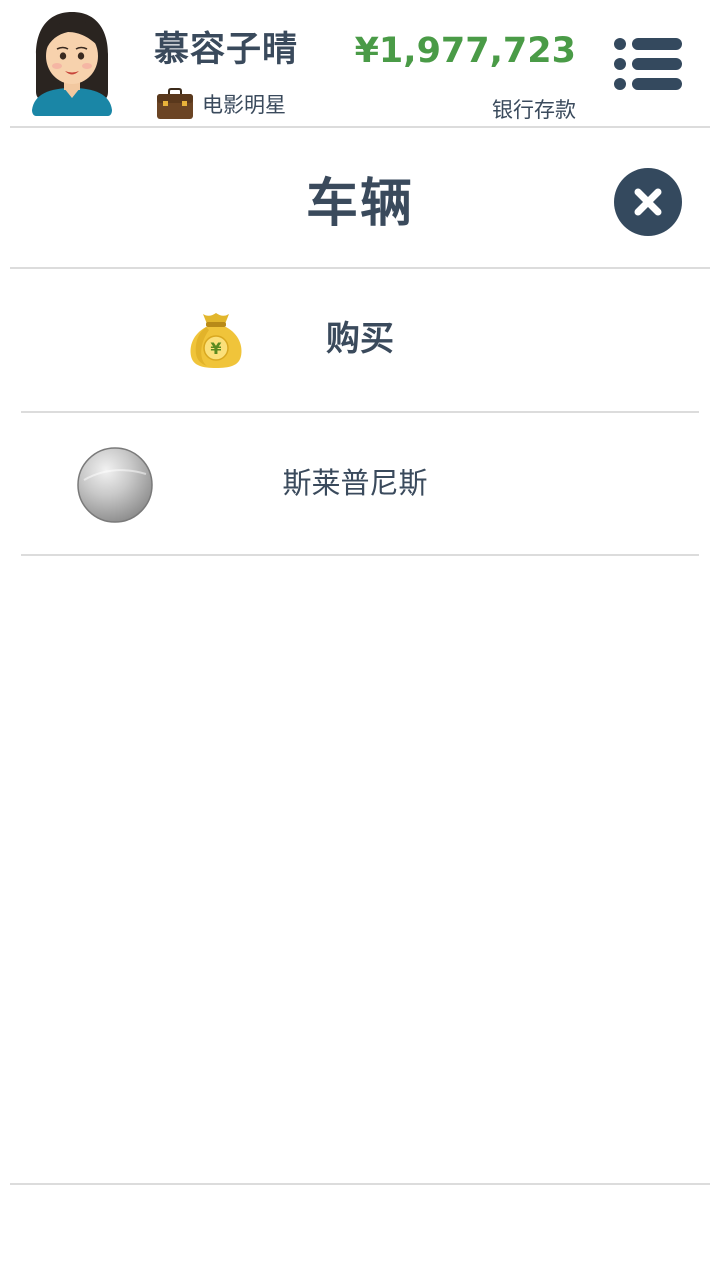  Describe the element at coordinates (355, 483) in the screenshot. I see `vehicle-name: 斯莱普尼斯` at that location.